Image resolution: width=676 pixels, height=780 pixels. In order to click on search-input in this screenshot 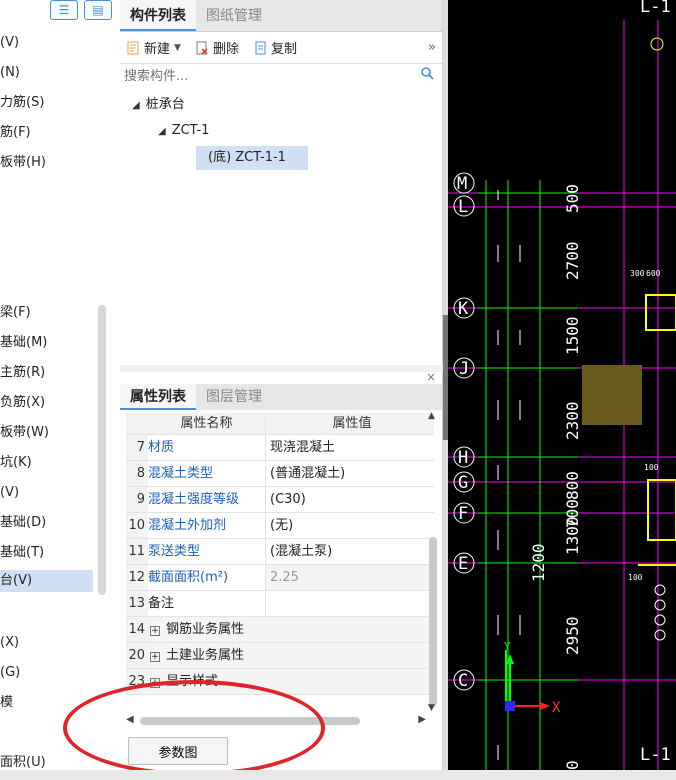, I will do `click(281, 76)`.